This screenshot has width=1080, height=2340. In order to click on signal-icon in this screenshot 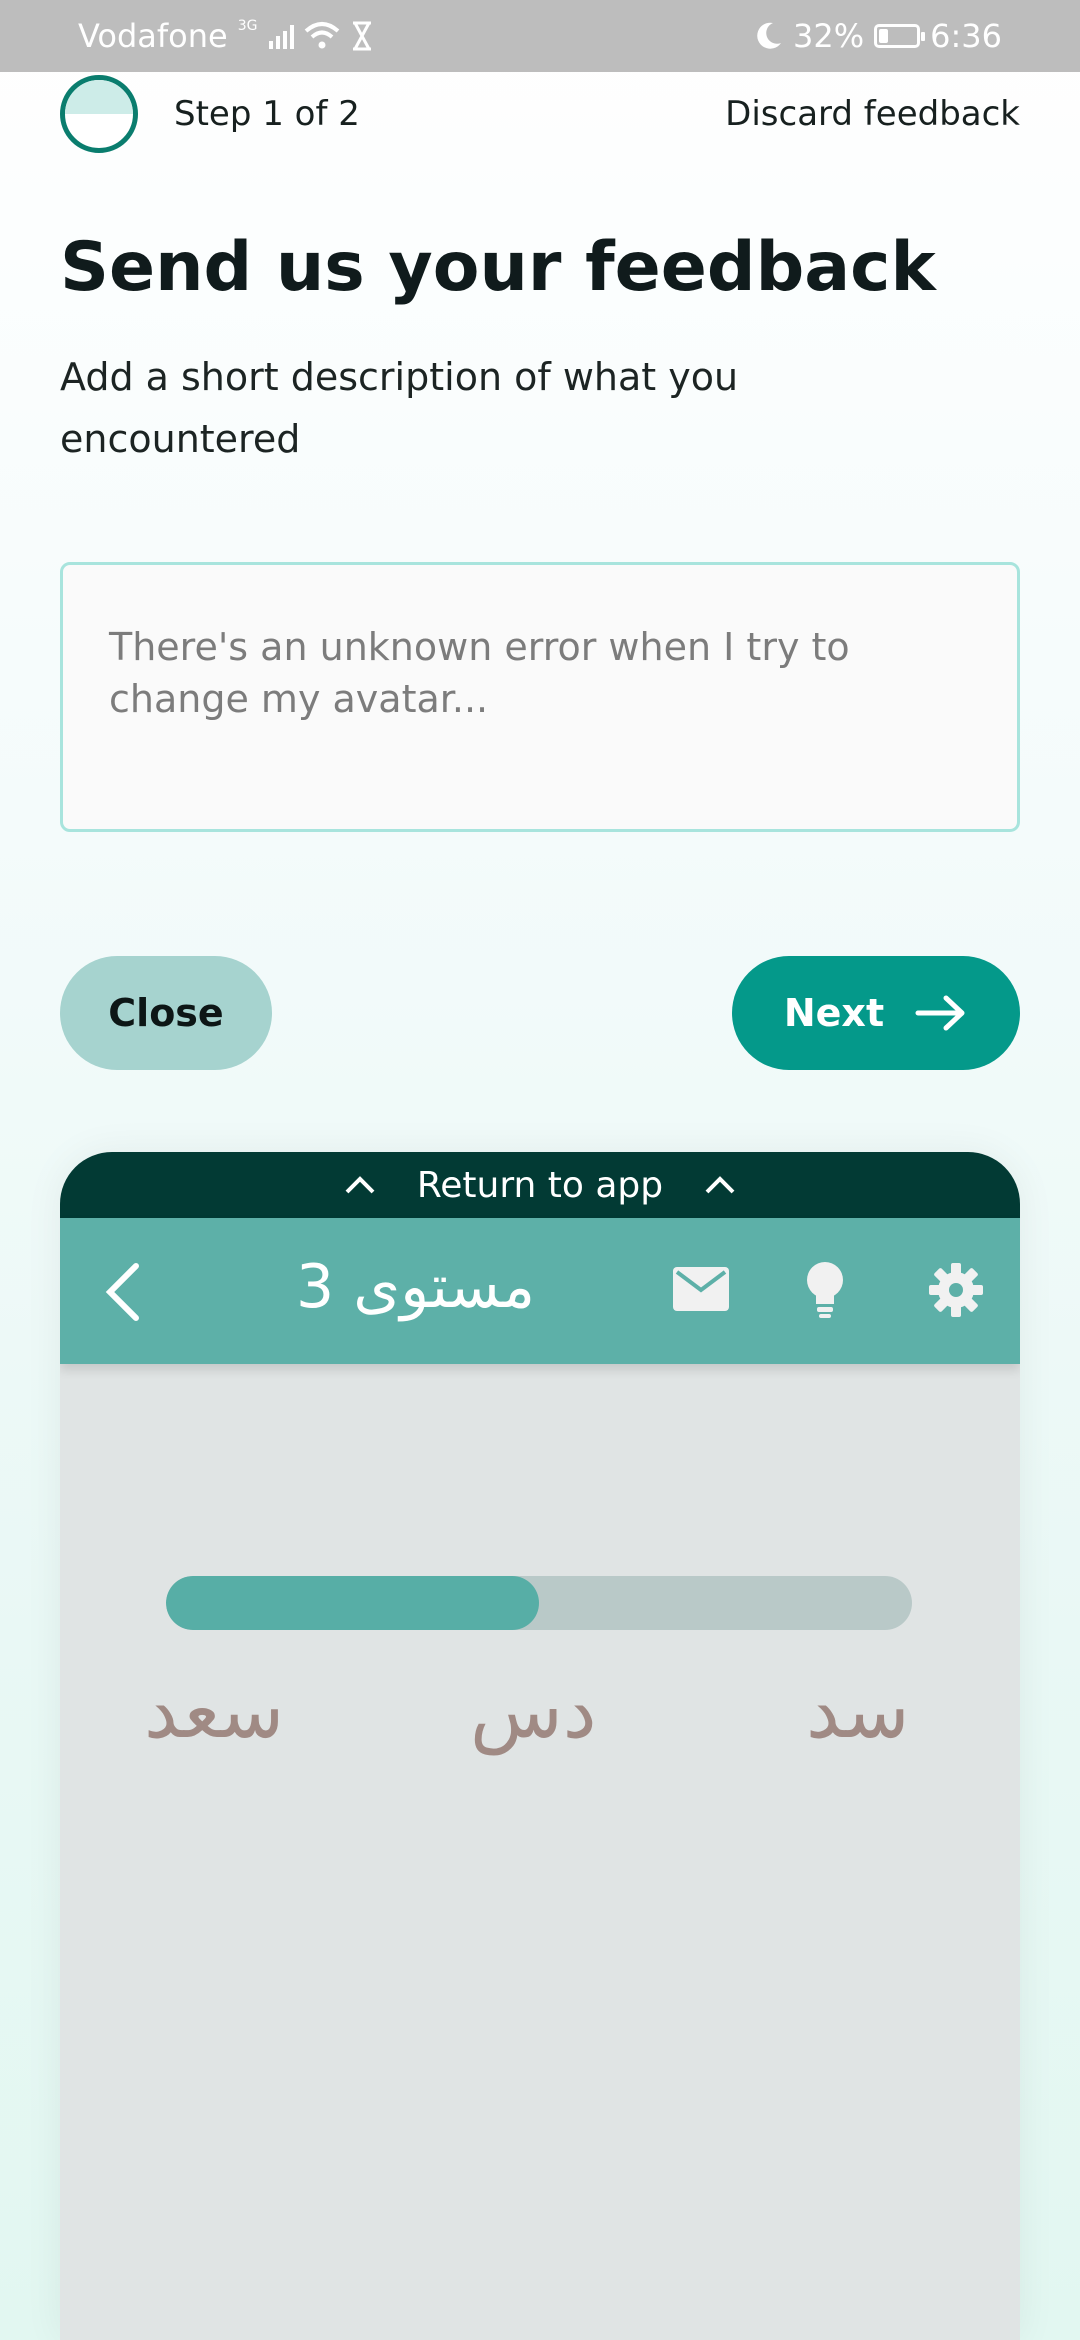, I will do `click(282, 36)`.